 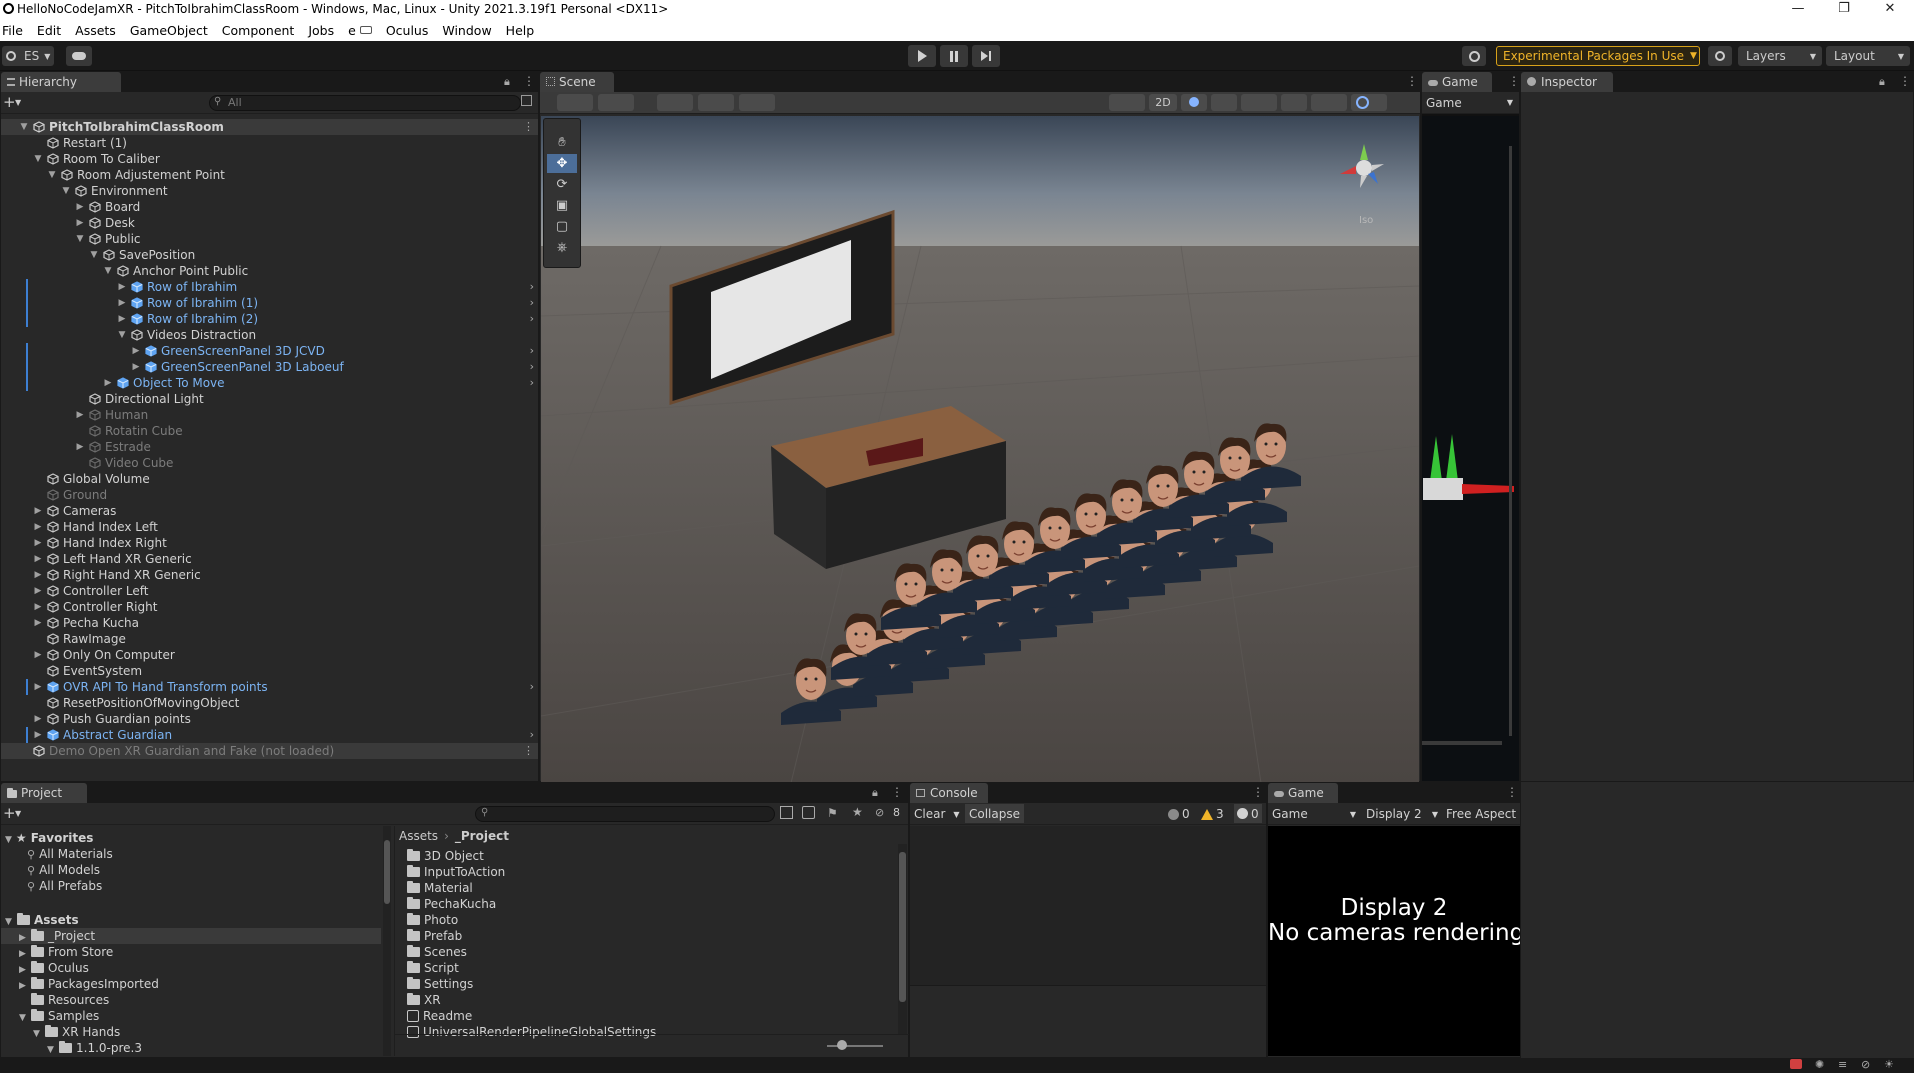 I want to click on asset-folder-item: ▶ _Project, so click(x=191, y=936).